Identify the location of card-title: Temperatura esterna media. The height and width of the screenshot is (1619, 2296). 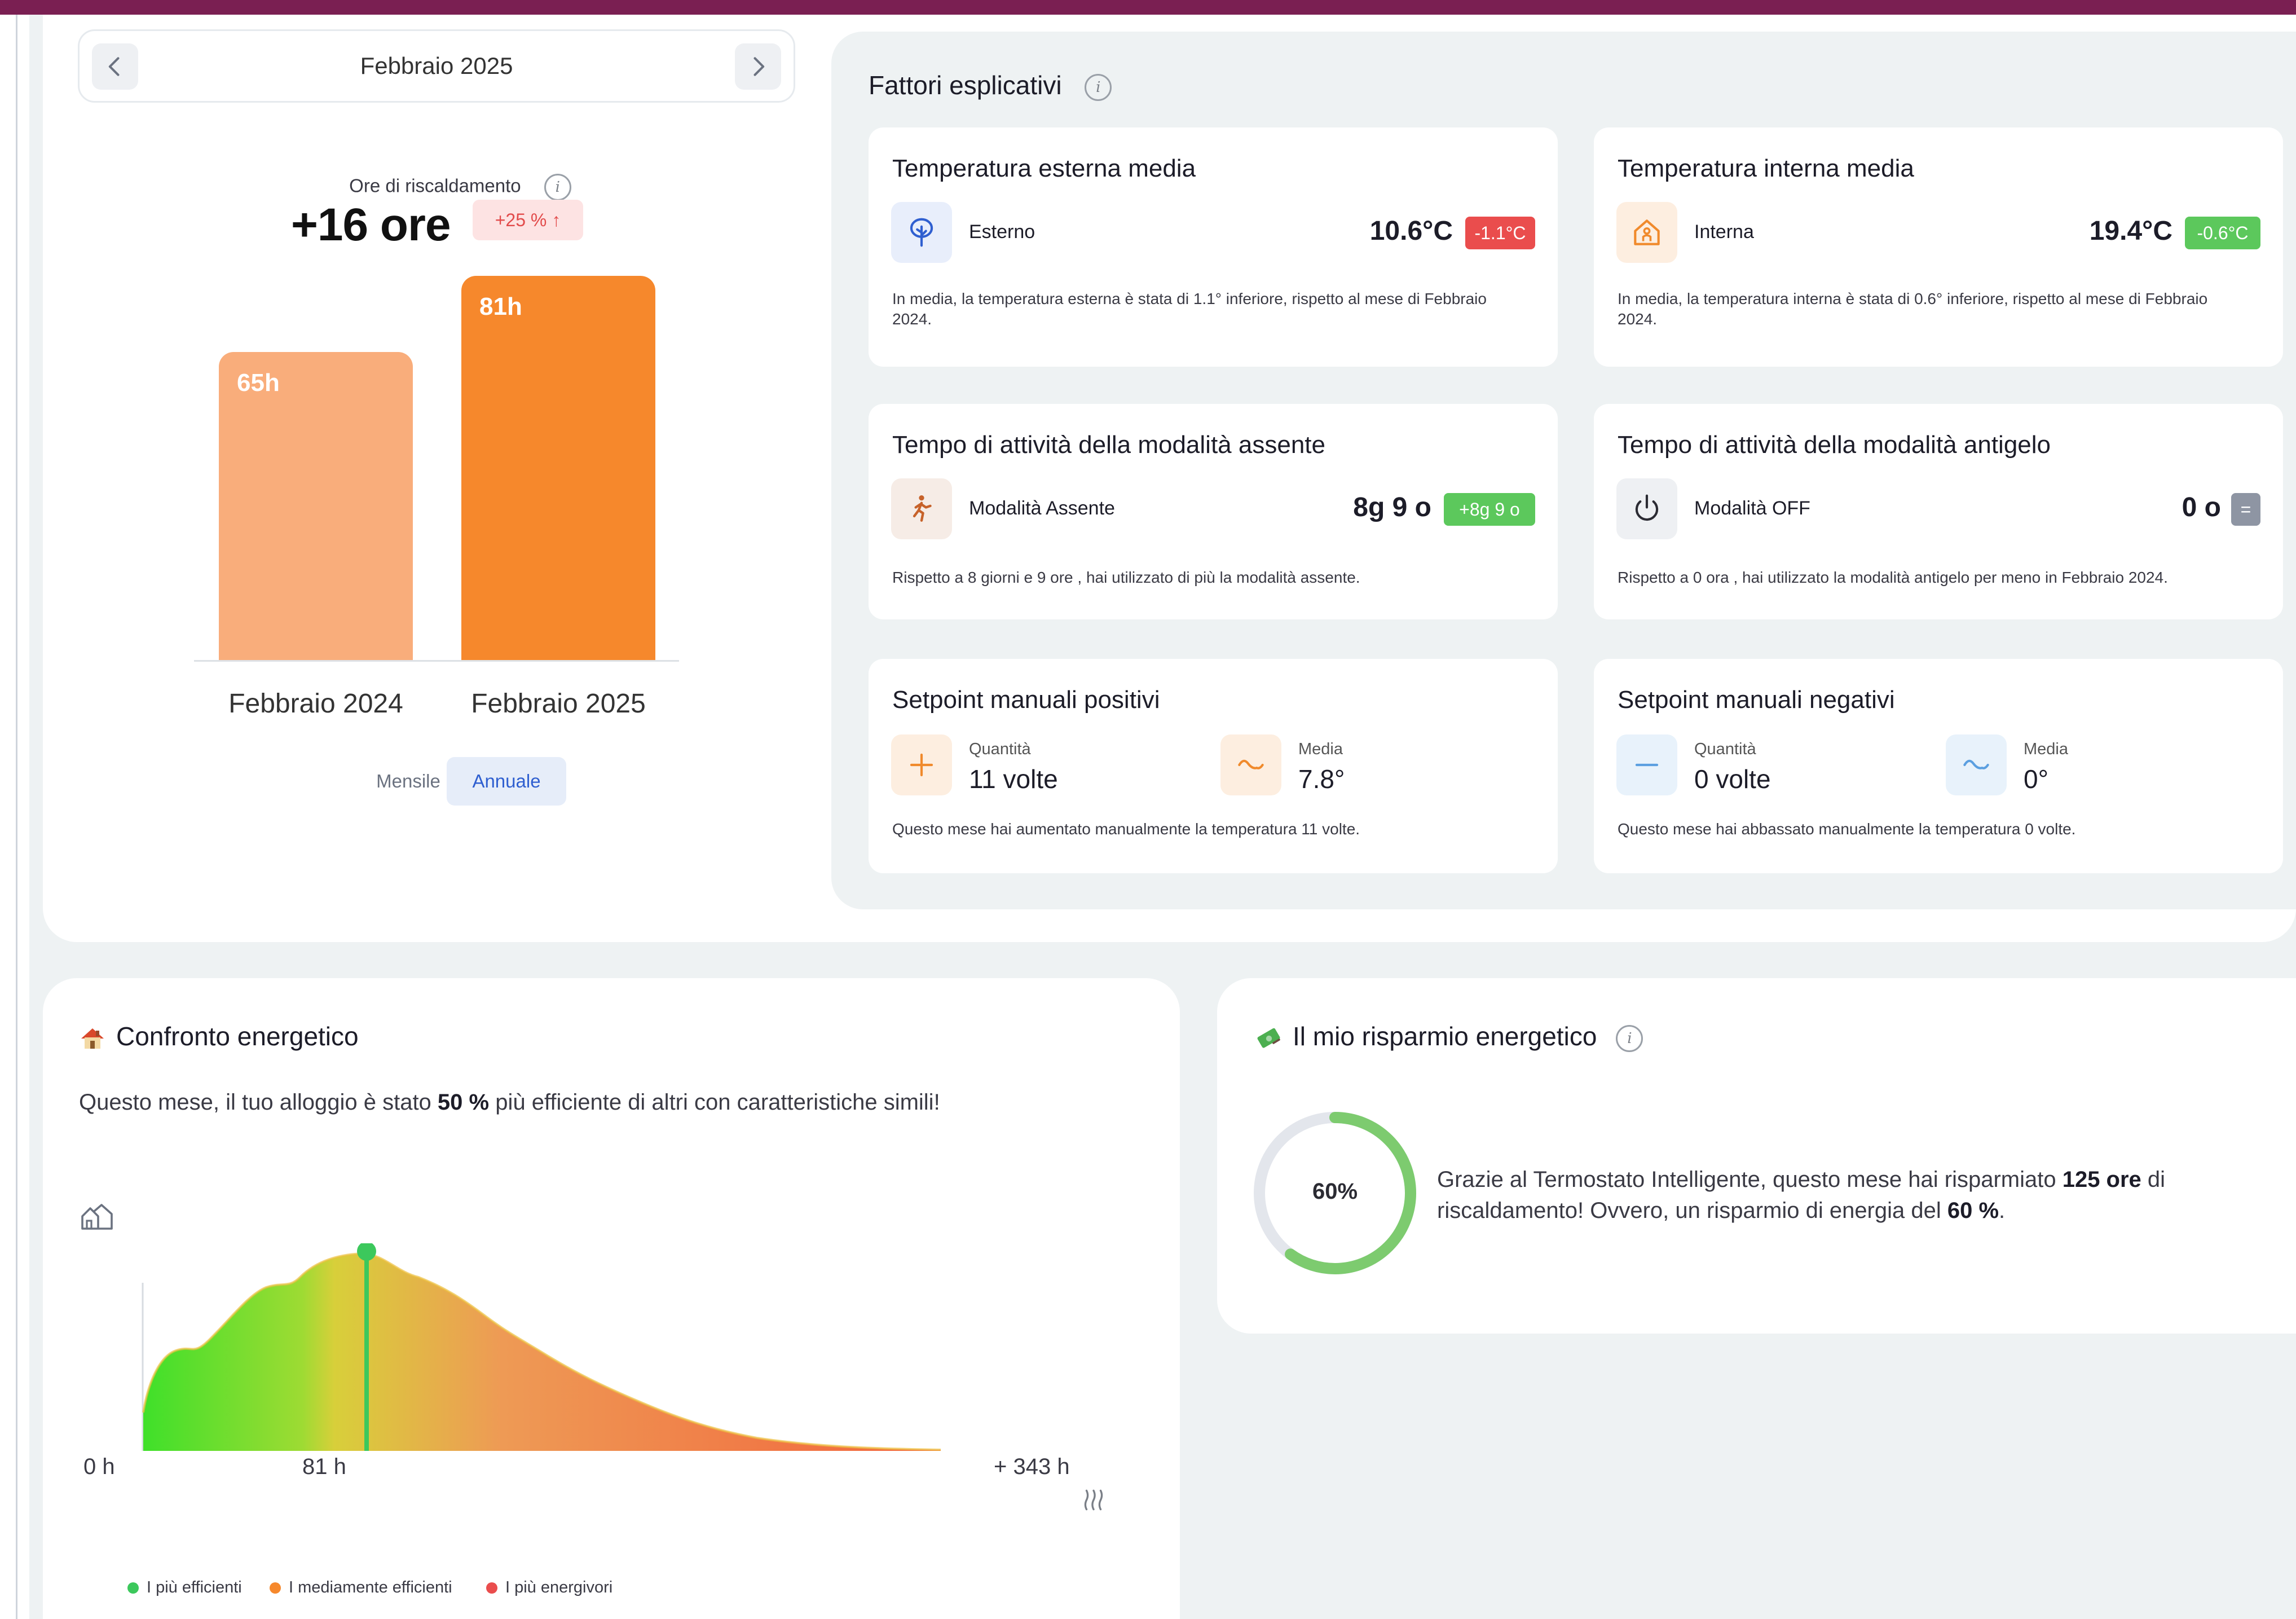
(1044, 168).